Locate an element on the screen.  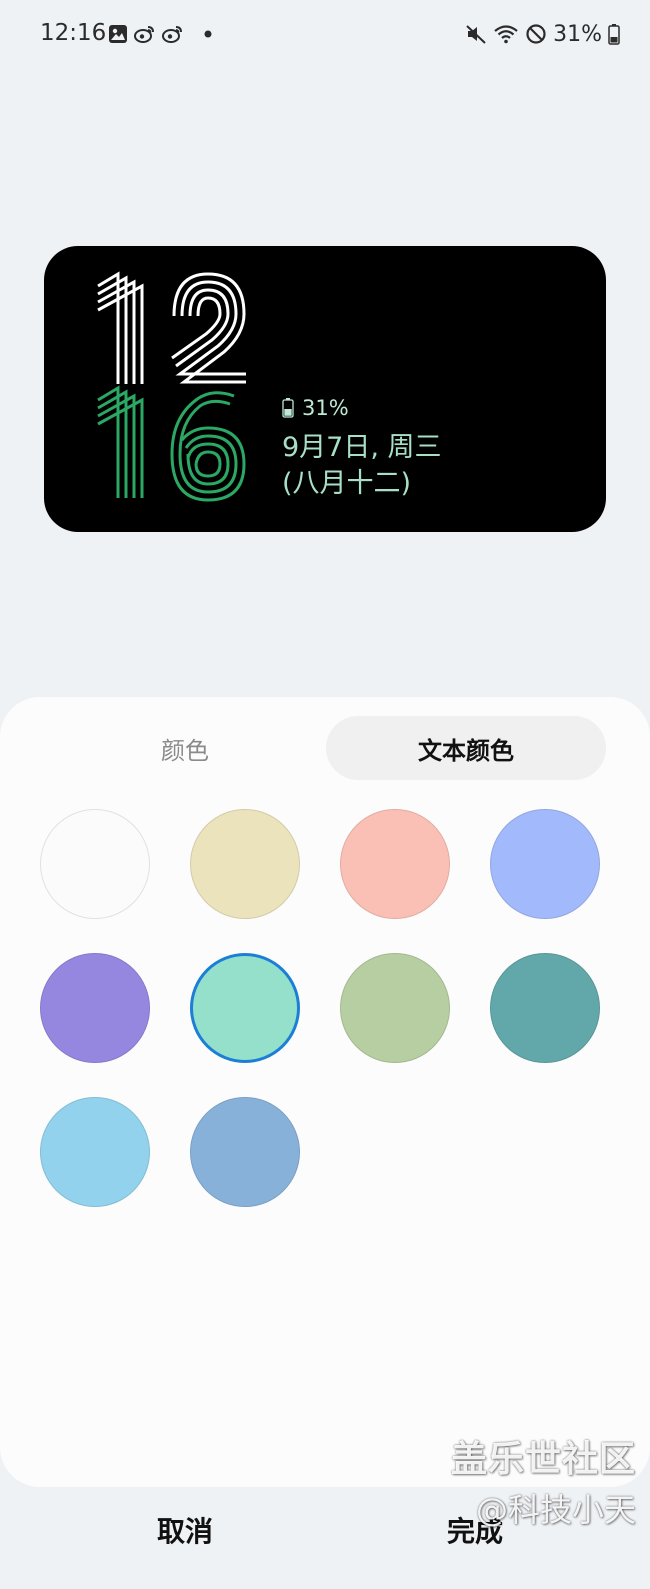
tab-bar: 颜色 文本颜色 is located at coordinates (326, 748).